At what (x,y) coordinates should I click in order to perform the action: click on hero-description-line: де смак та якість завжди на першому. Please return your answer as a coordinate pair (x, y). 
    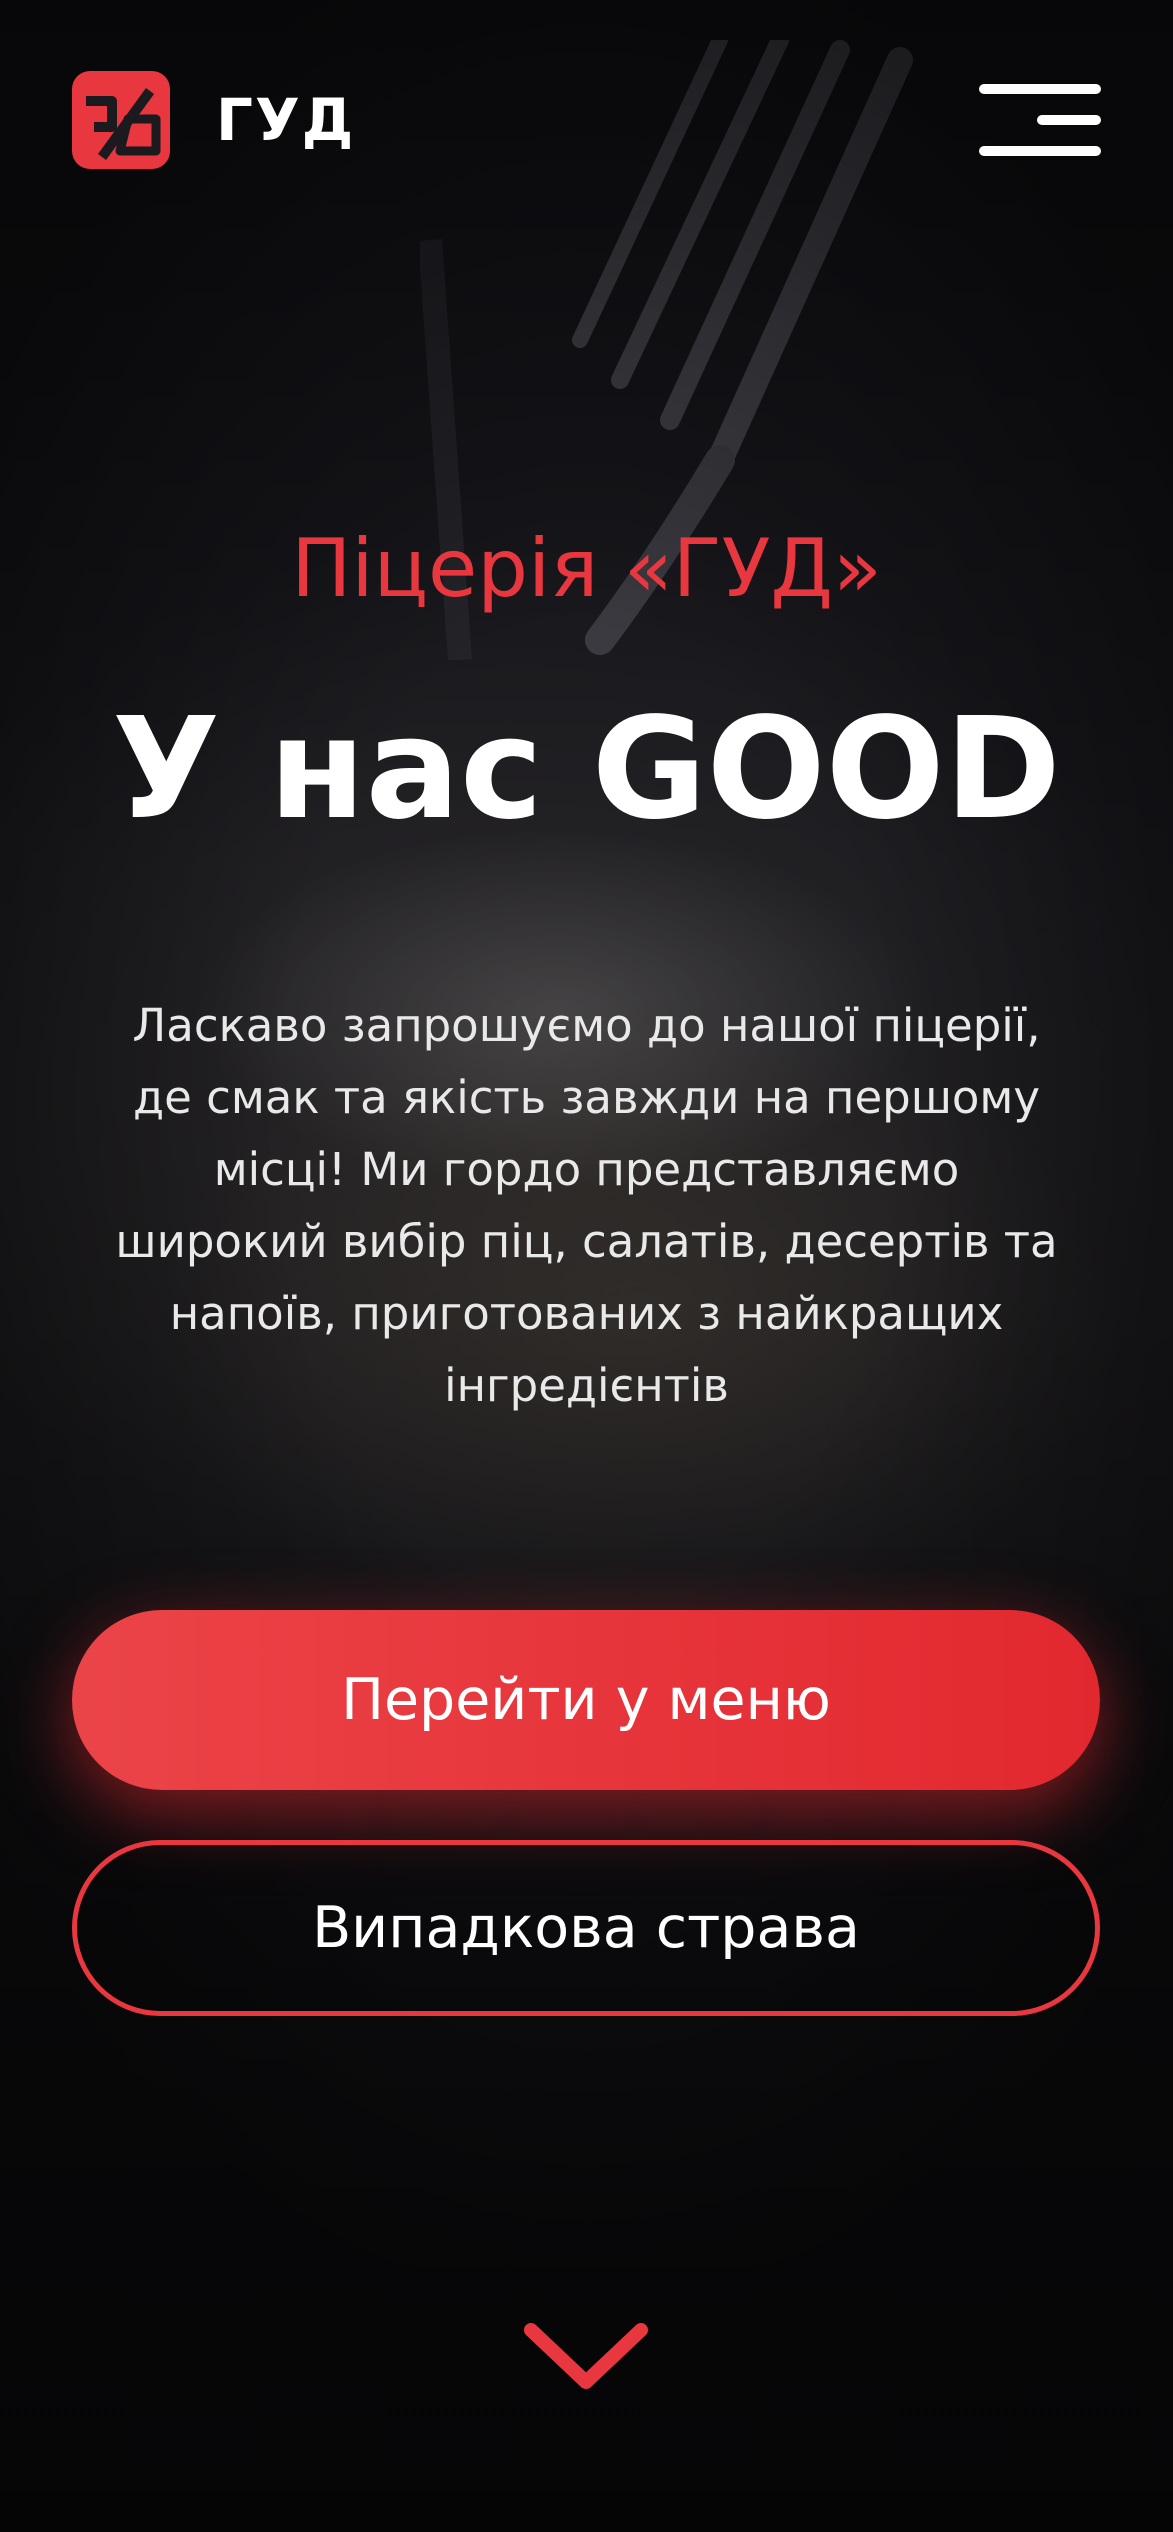
    Looking at the image, I should click on (586, 1097).